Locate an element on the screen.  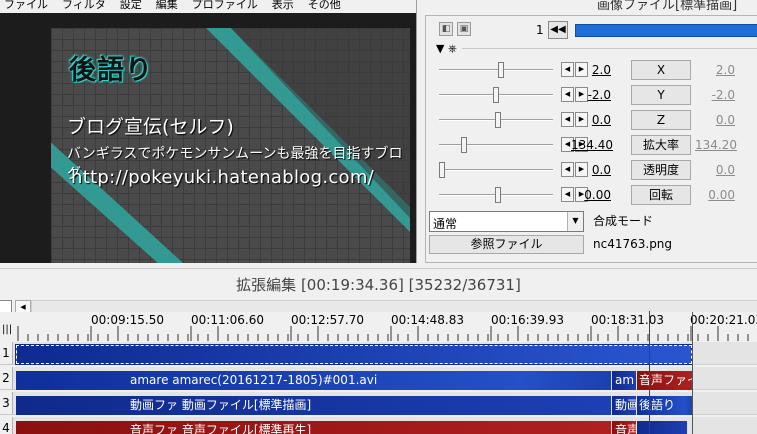
layer-header-1: 1 is located at coordinates (6, 353).